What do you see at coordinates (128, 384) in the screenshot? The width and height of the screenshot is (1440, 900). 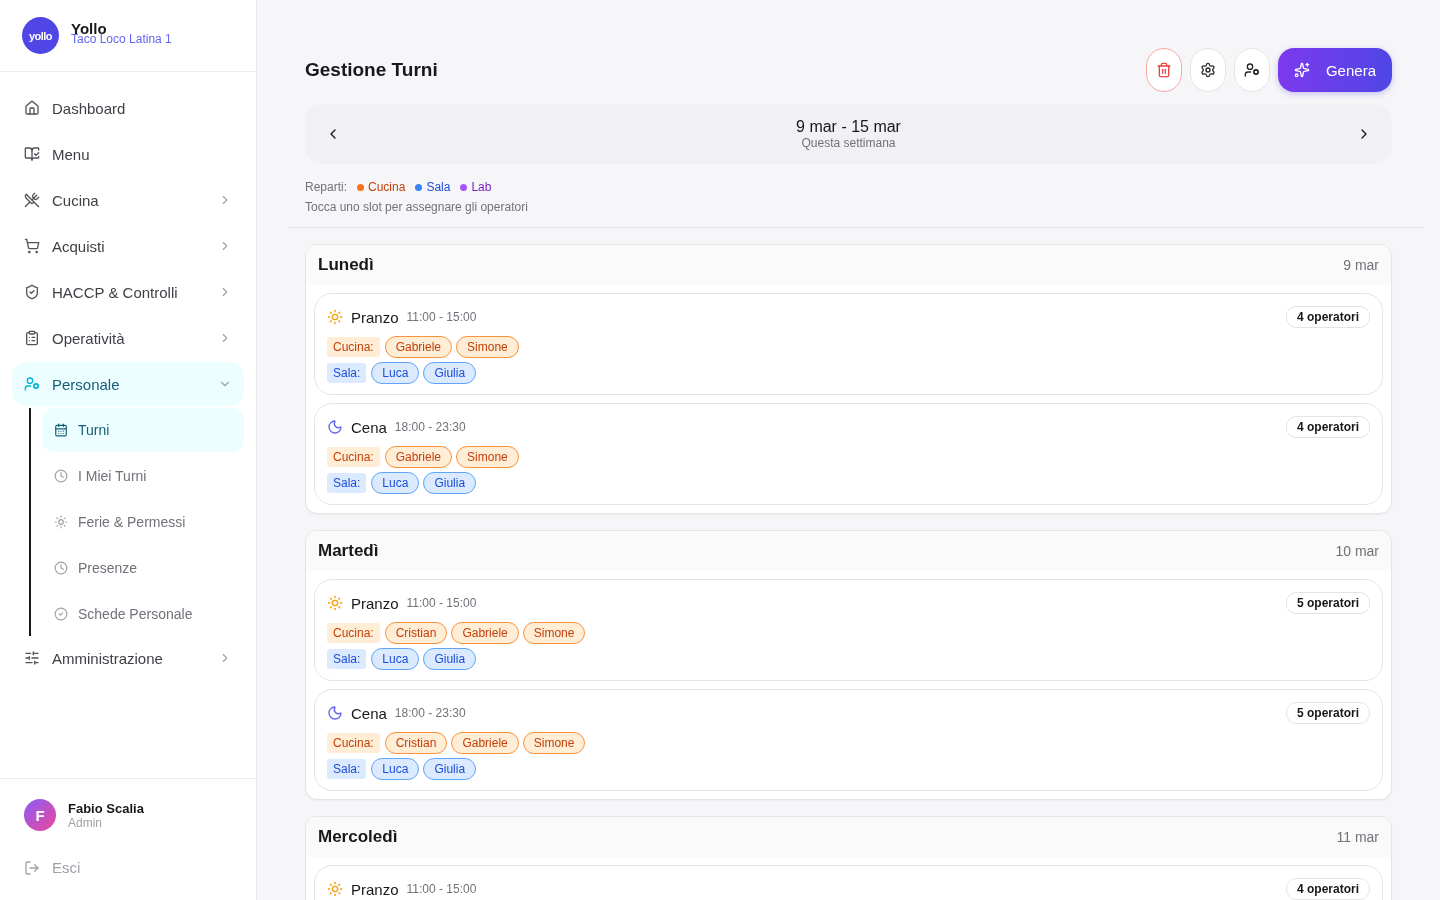 I see `nav-item: Personale` at bounding box center [128, 384].